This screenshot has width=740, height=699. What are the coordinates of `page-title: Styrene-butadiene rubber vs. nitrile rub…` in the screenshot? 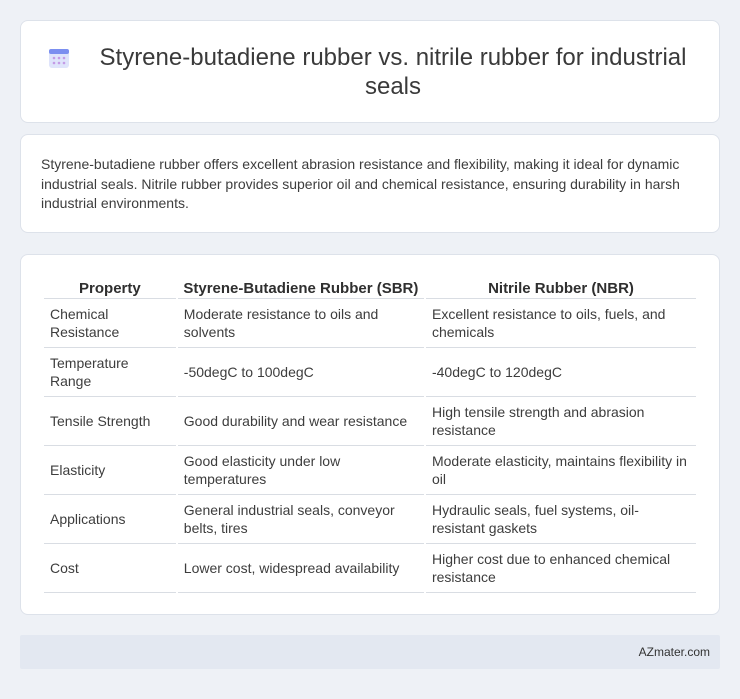 It's located at (393, 71).